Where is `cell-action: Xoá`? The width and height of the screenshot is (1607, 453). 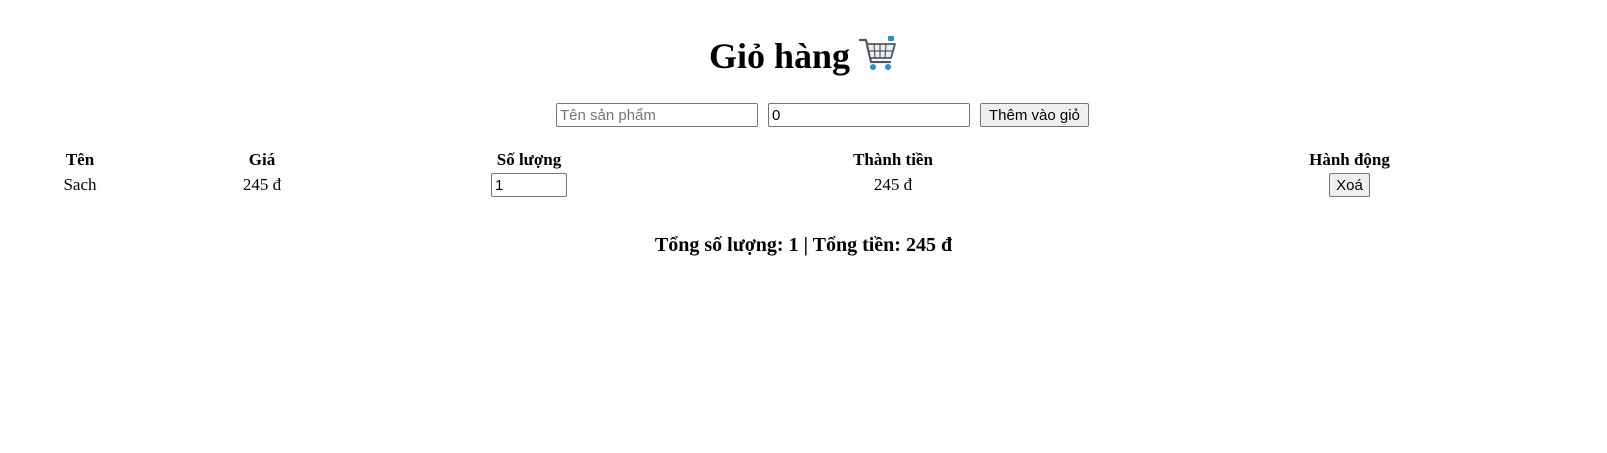
cell-action: Xoá is located at coordinates (1349, 185).